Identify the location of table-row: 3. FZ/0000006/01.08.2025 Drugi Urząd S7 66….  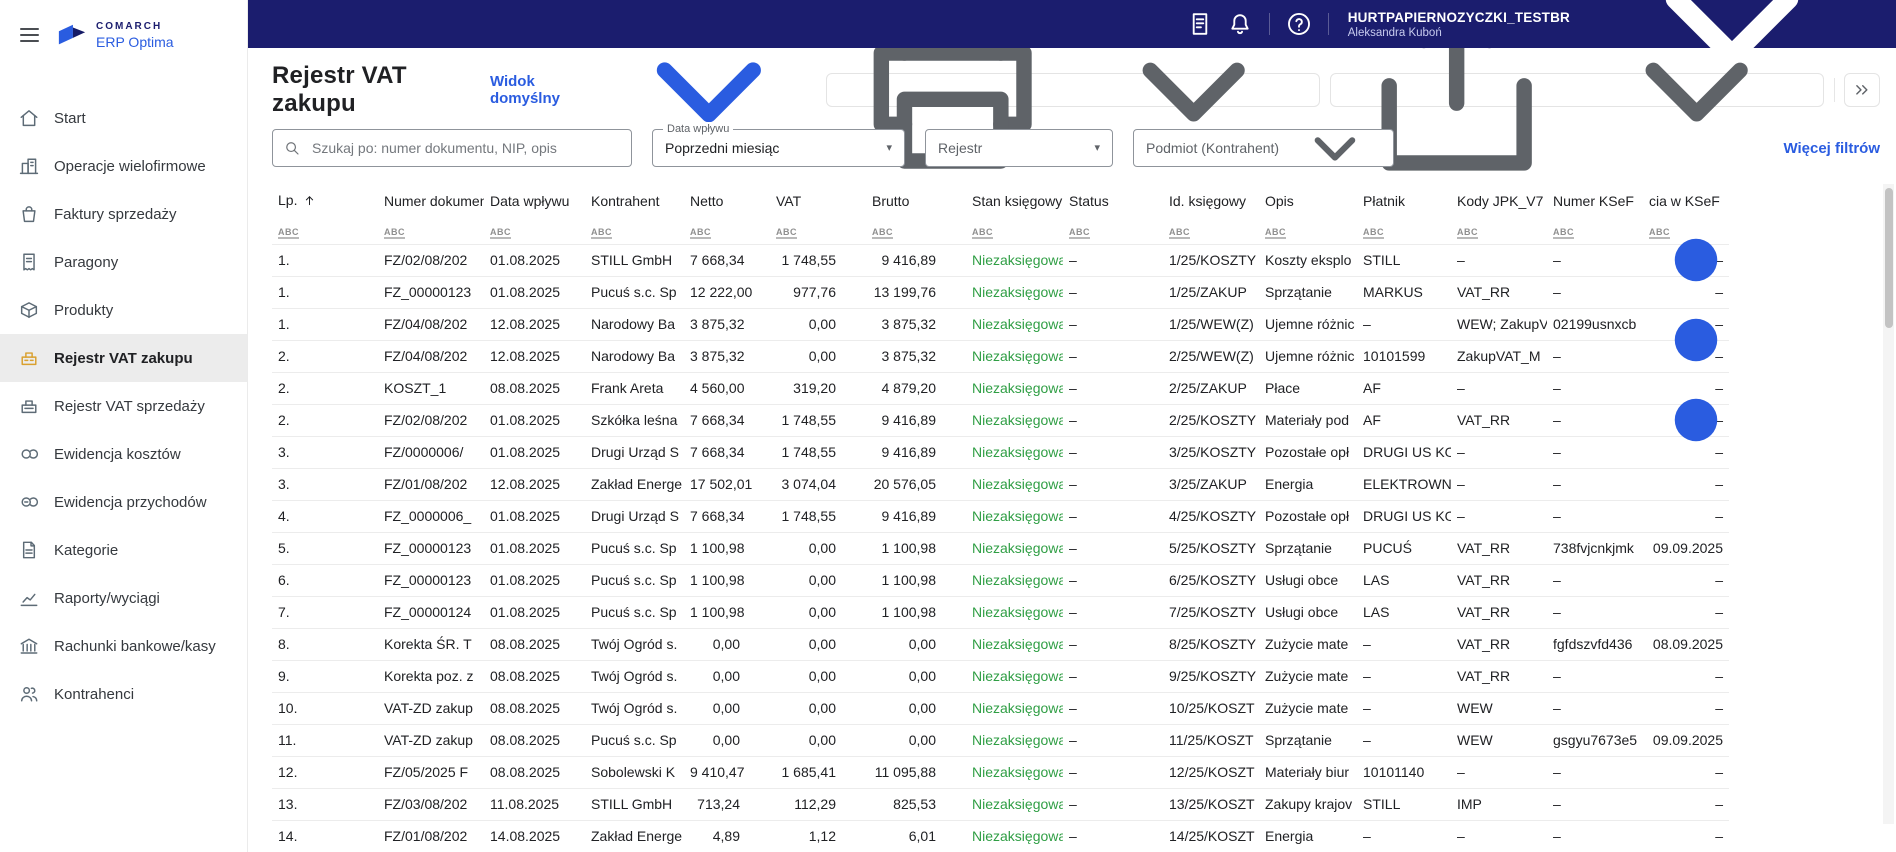
(1000, 452).